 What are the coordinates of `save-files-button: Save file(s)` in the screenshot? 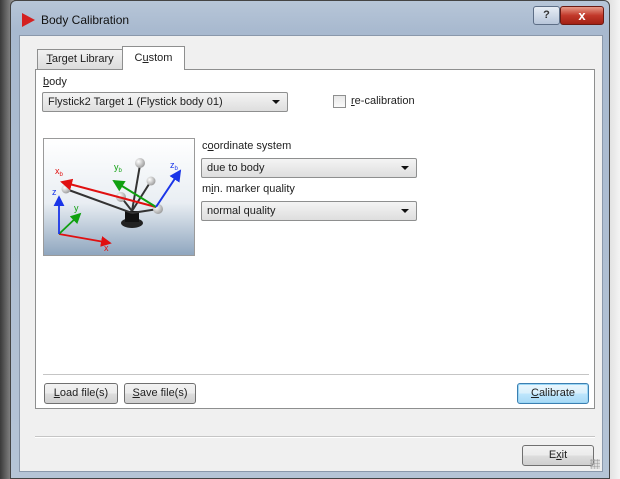 It's located at (160, 393).